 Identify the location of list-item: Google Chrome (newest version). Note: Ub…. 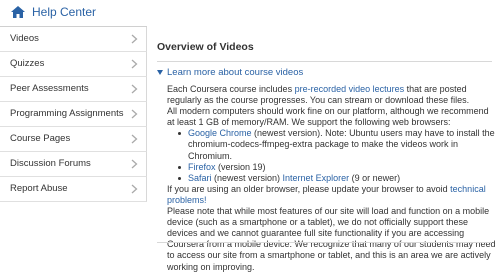
(337, 144).